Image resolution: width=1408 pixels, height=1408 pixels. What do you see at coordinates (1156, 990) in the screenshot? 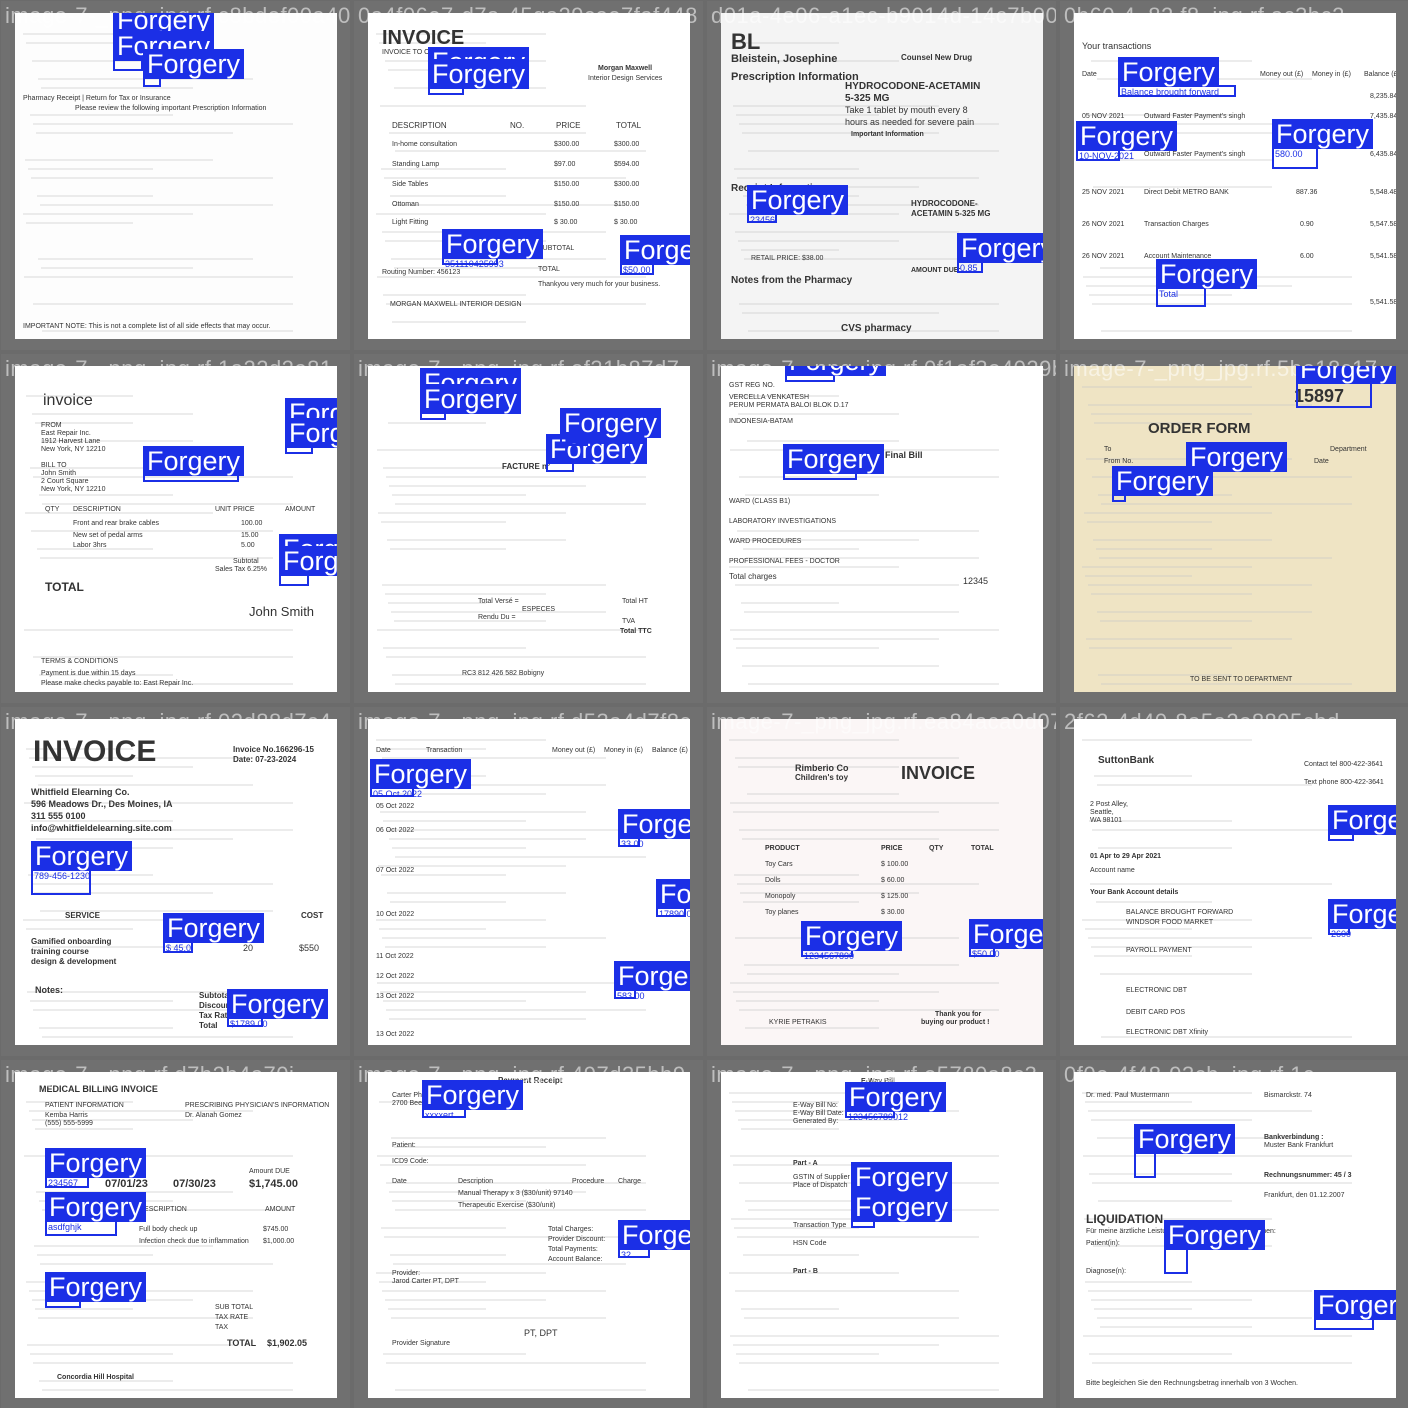
I see `document-text: ELECTRONIC DBT` at bounding box center [1156, 990].